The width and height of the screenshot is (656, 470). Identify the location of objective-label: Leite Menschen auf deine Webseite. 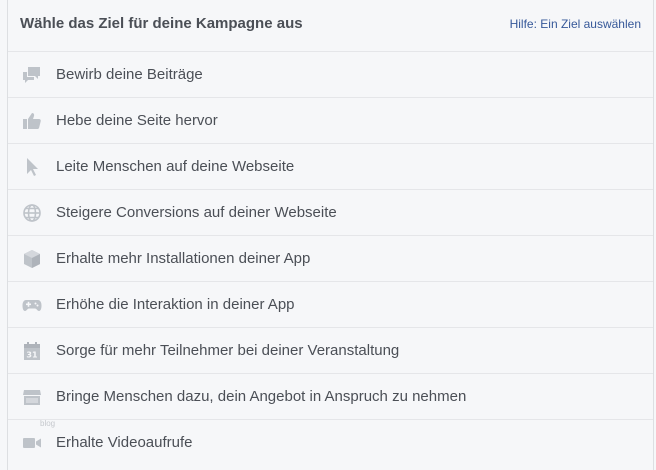
(175, 166).